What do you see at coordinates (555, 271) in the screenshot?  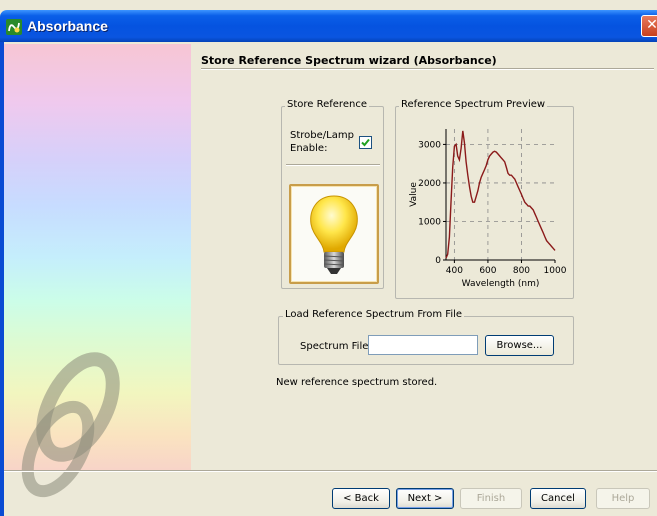 I see `x-tick-label: 1000` at bounding box center [555, 271].